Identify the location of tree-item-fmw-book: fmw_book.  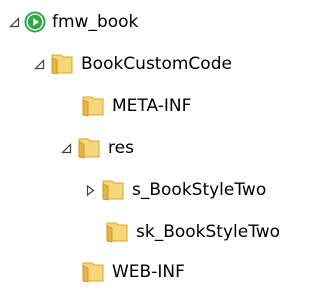
(69, 22).